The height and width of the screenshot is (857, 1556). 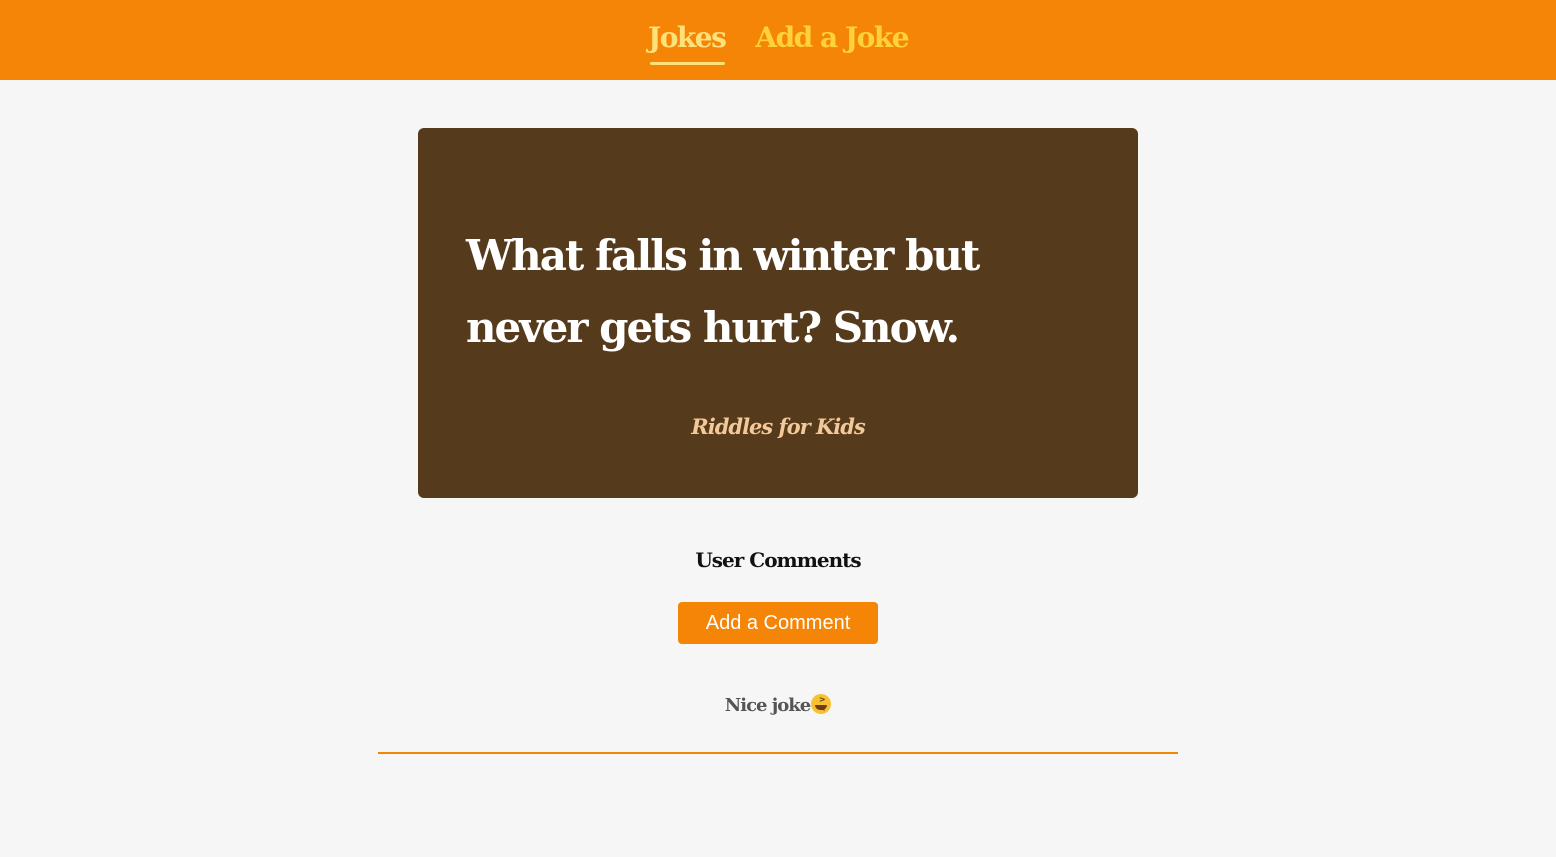 What do you see at coordinates (821, 704) in the screenshot?
I see `laughing-face-icon` at bounding box center [821, 704].